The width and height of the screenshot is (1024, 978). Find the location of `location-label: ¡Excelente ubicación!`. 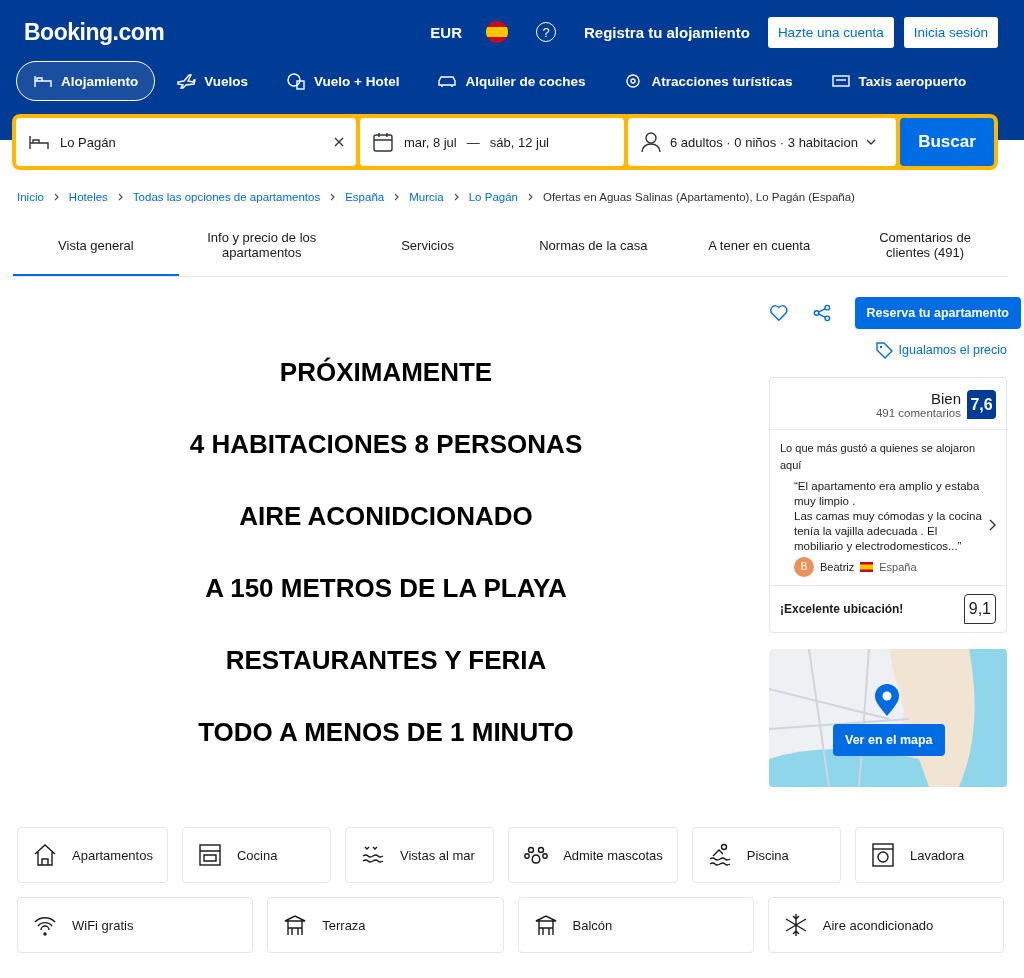

location-label: ¡Excelente ubicación! is located at coordinates (842, 608).